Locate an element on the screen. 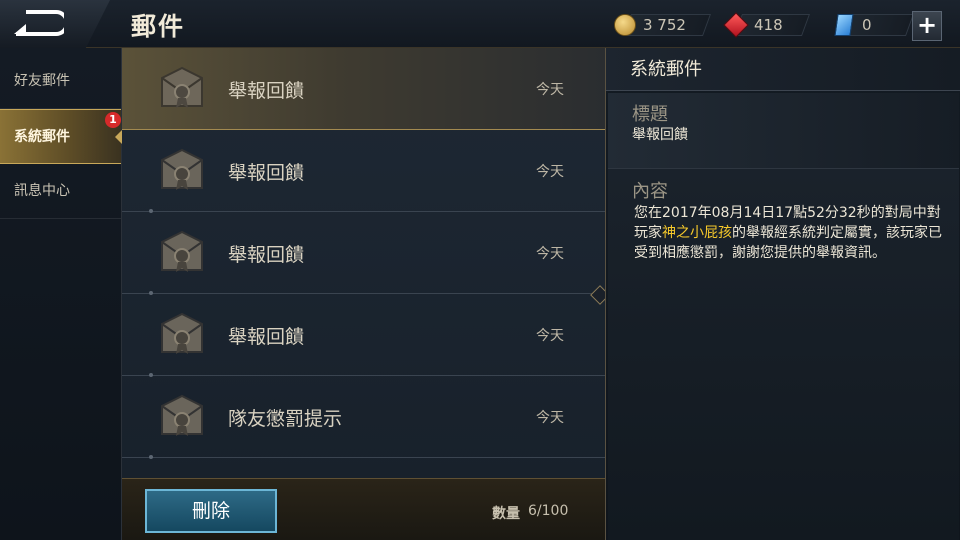  sidebar-item-label: 系統郵件 is located at coordinates (42, 137).